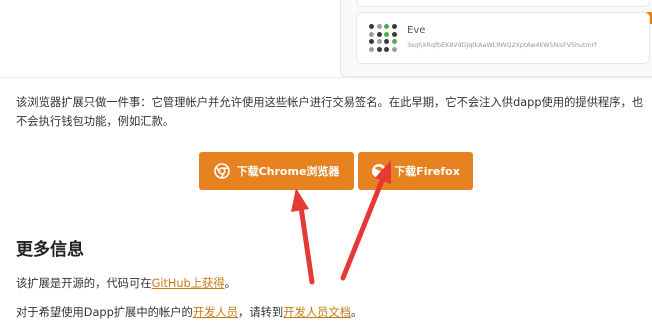 The image size is (652, 329). What do you see at coordinates (50, 250) in the screenshot?
I see `more-info-heading: 更多信息` at bounding box center [50, 250].